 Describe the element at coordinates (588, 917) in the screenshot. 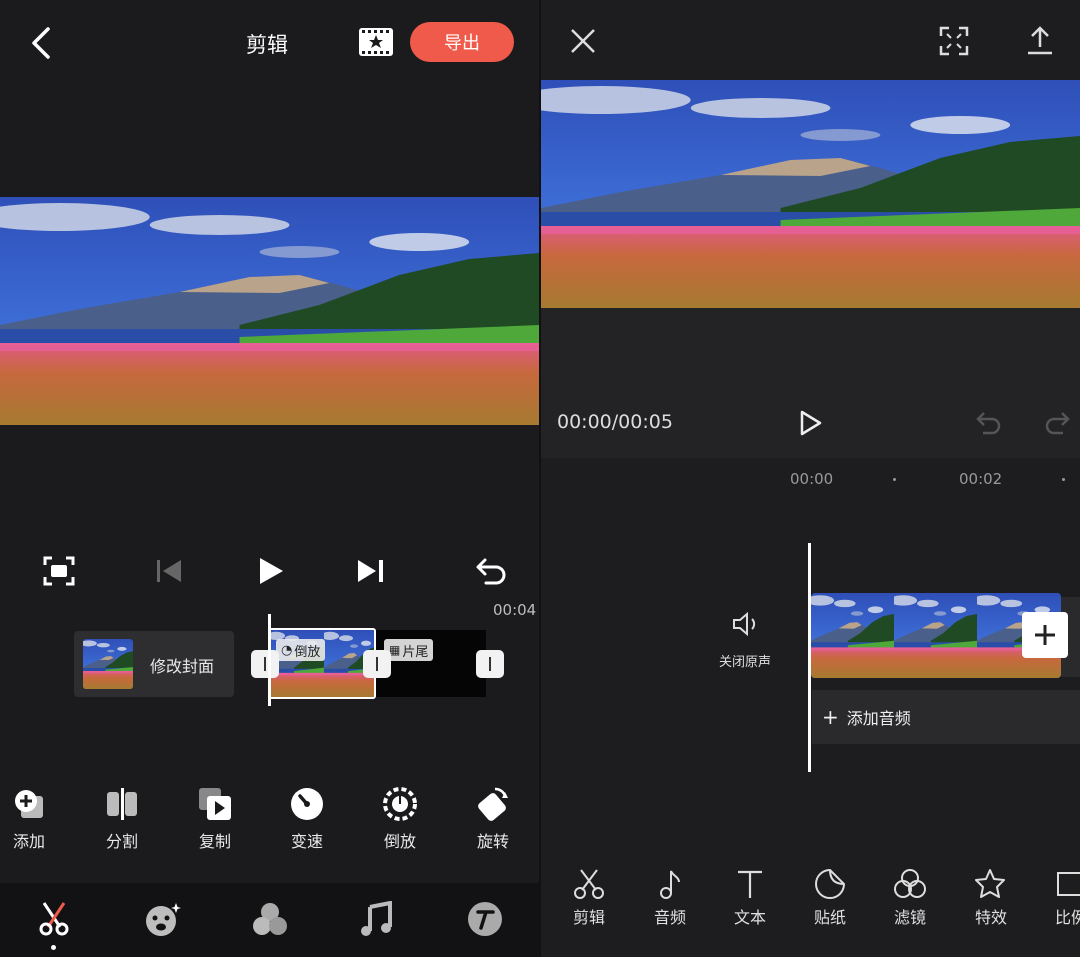

I see `tool-edit-label: 剪辑` at that location.